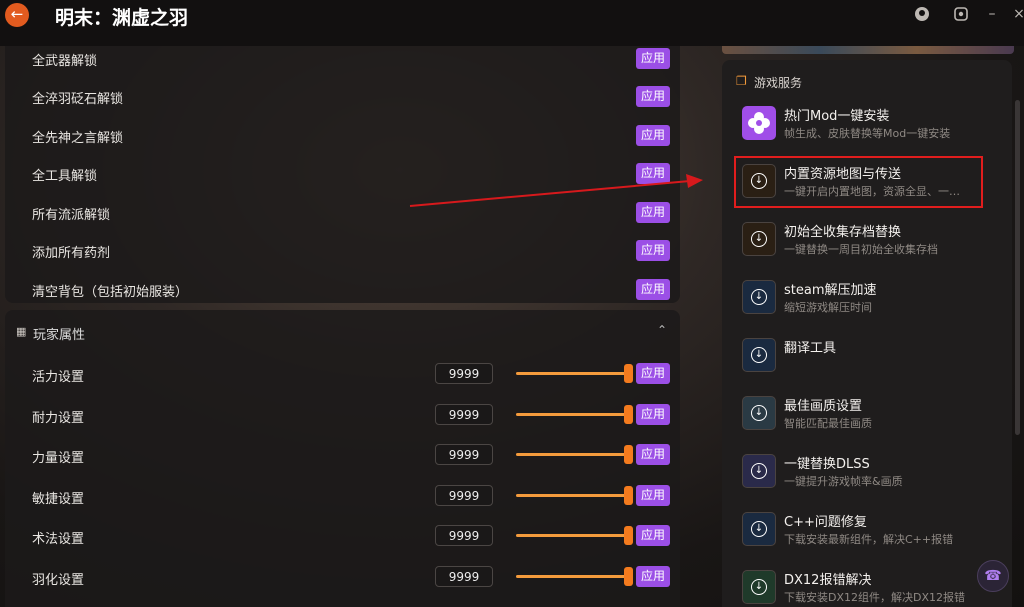 The width and height of the screenshot is (1024, 607). What do you see at coordinates (17, 15) in the screenshot?
I see `back-arrow-icon: ←` at bounding box center [17, 15].